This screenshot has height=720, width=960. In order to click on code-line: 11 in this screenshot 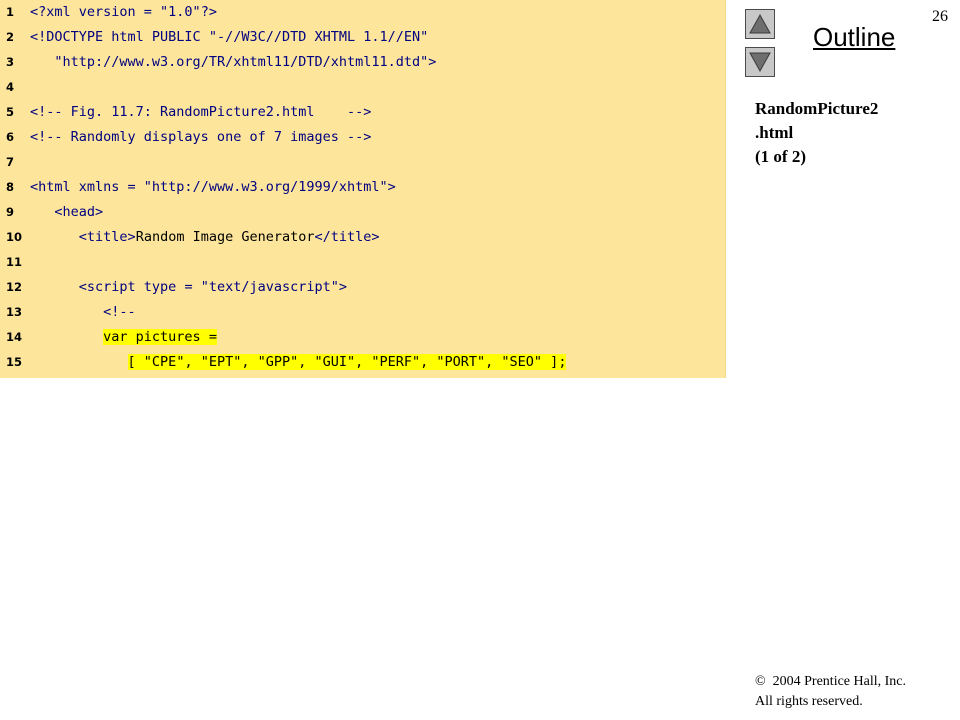, I will do `click(362, 262)`.